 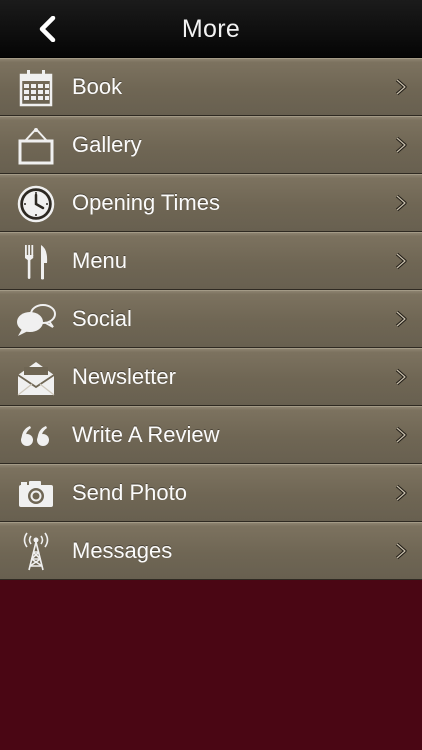 What do you see at coordinates (100, 260) in the screenshot?
I see `menu-item-label: Menu` at bounding box center [100, 260].